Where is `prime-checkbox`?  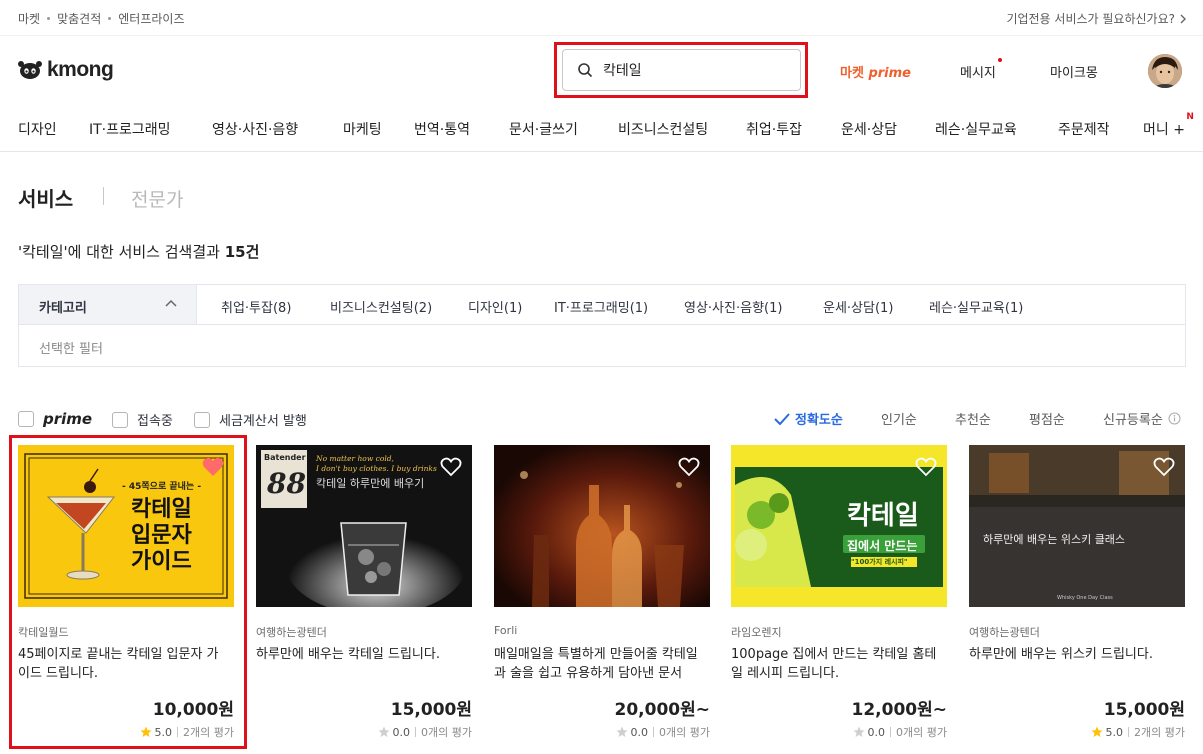
prime-checkbox is located at coordinates (26, 419).